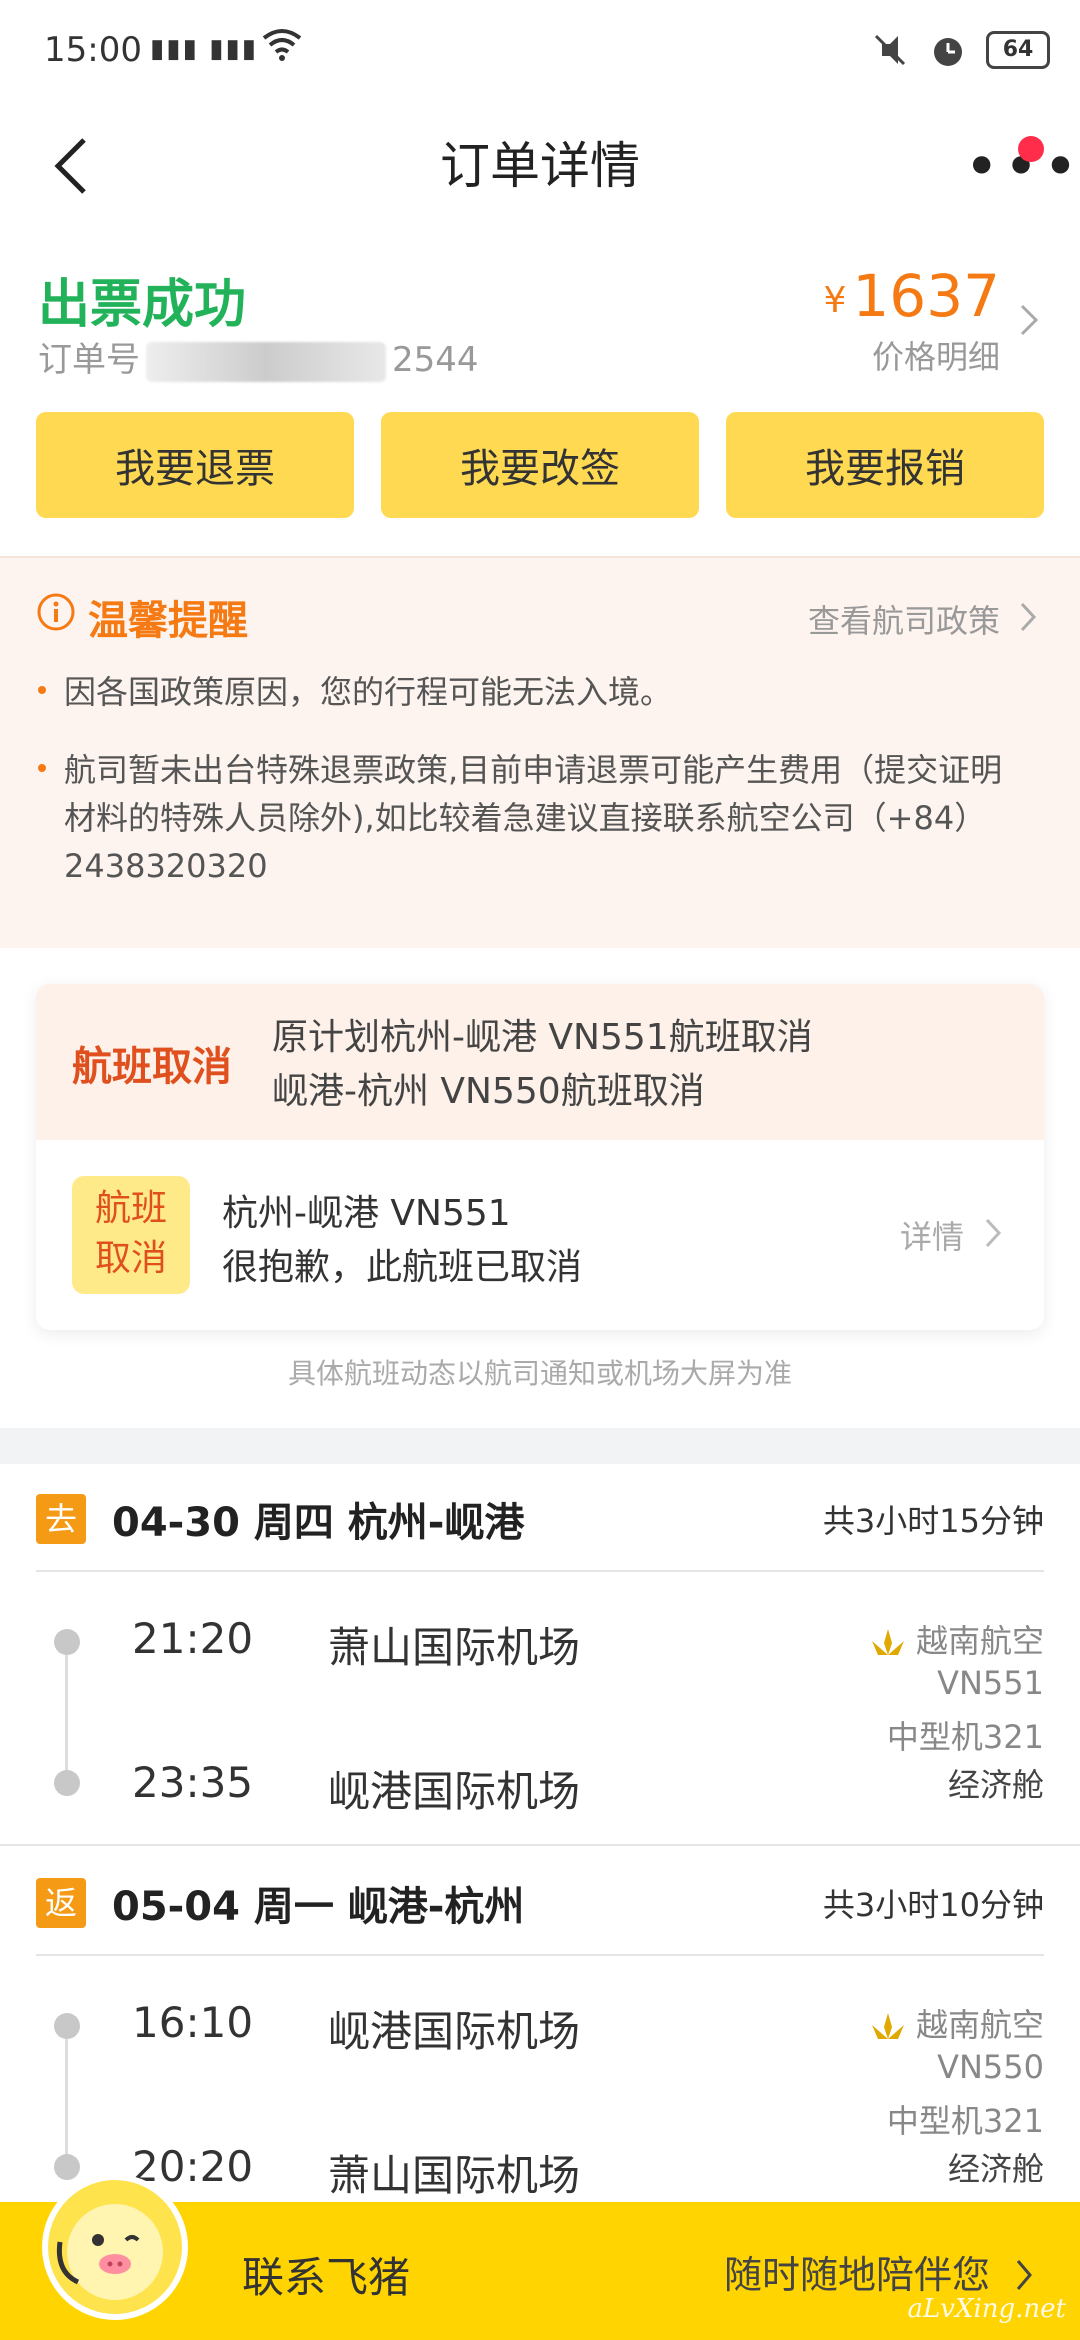 The width and height of the screenshot is (1080, 2340). I want to click on badge-line: 取消, so click(130, 1258).